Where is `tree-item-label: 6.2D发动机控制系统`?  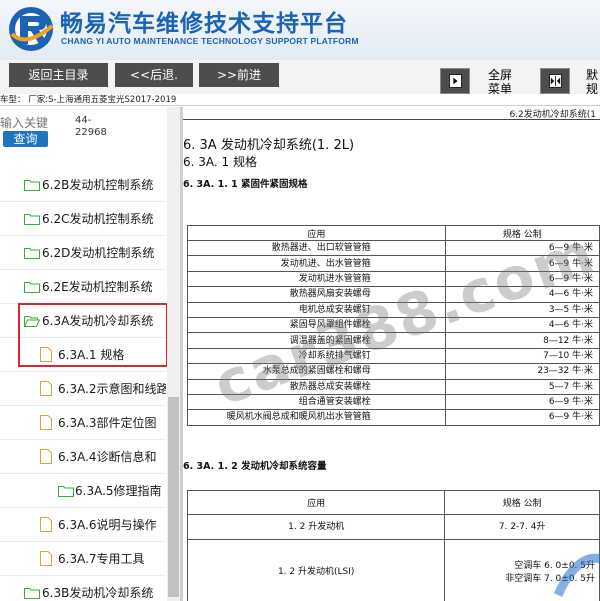
tree-item-label: 6.2D发动机控制系统 is located at coordinates (98, 253).